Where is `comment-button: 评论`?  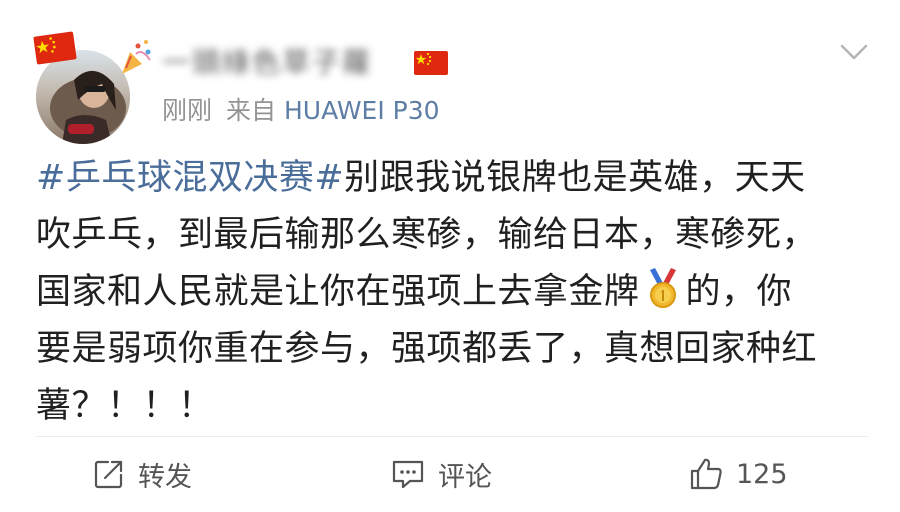 comment-button: 评论 is located at coordinates (441, 474).